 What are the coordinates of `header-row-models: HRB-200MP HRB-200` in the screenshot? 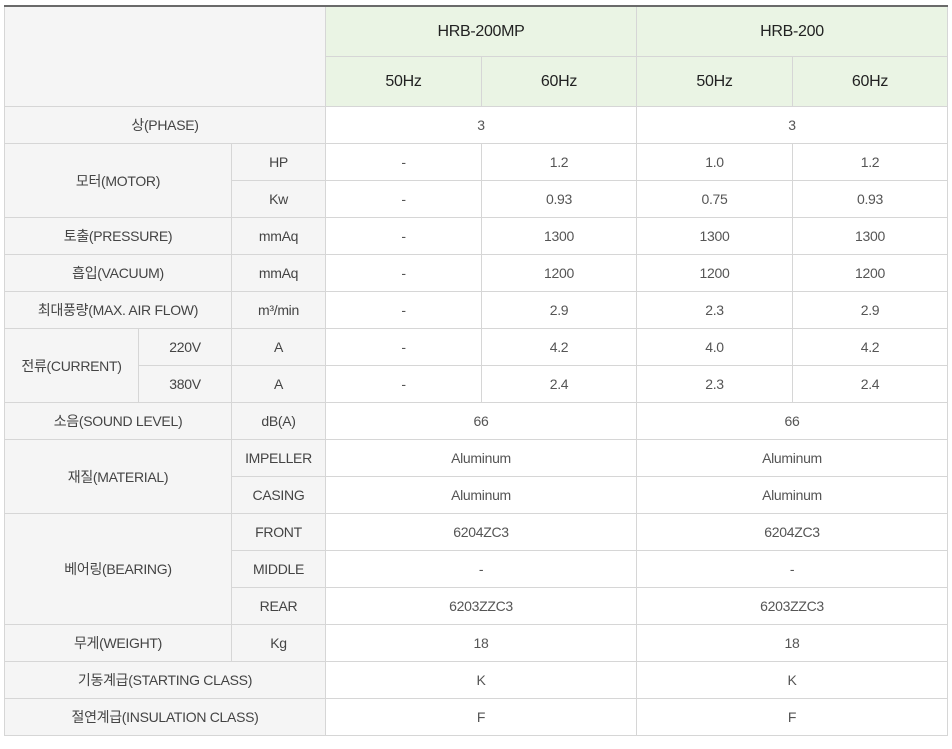 It's located at (476, 56).